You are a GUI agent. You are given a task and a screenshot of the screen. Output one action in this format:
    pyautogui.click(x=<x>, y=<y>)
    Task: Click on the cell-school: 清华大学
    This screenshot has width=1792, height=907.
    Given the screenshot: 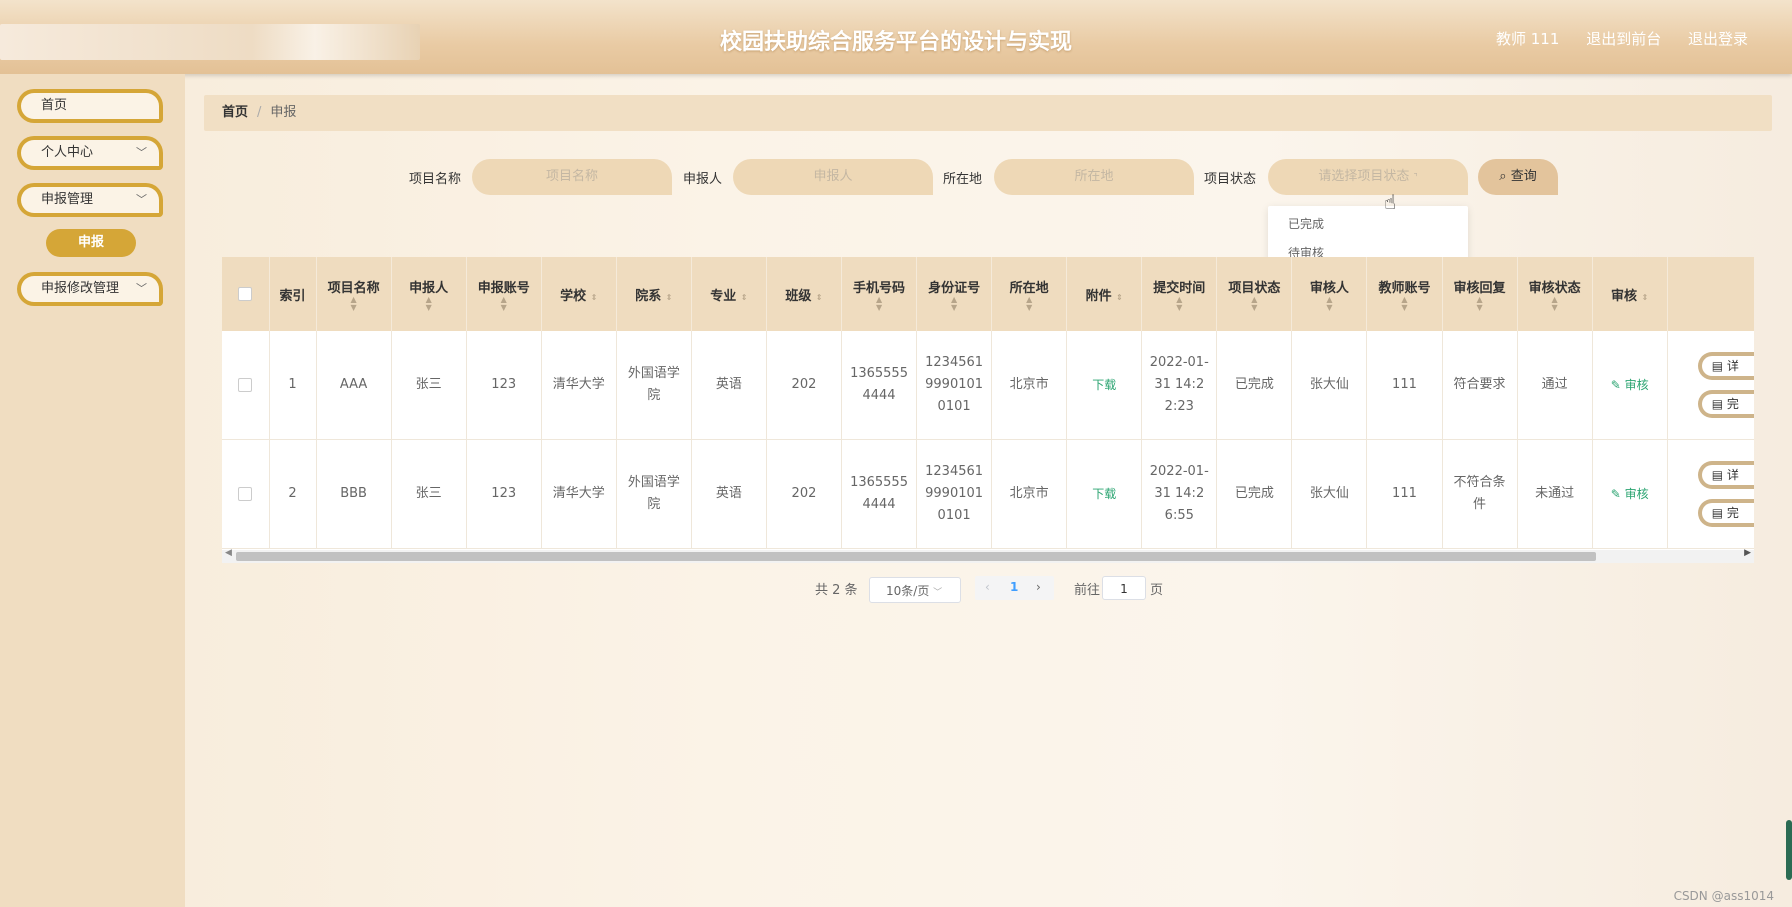 What is the action you would take?
    pyautogui.click(x=579, y=385)
    